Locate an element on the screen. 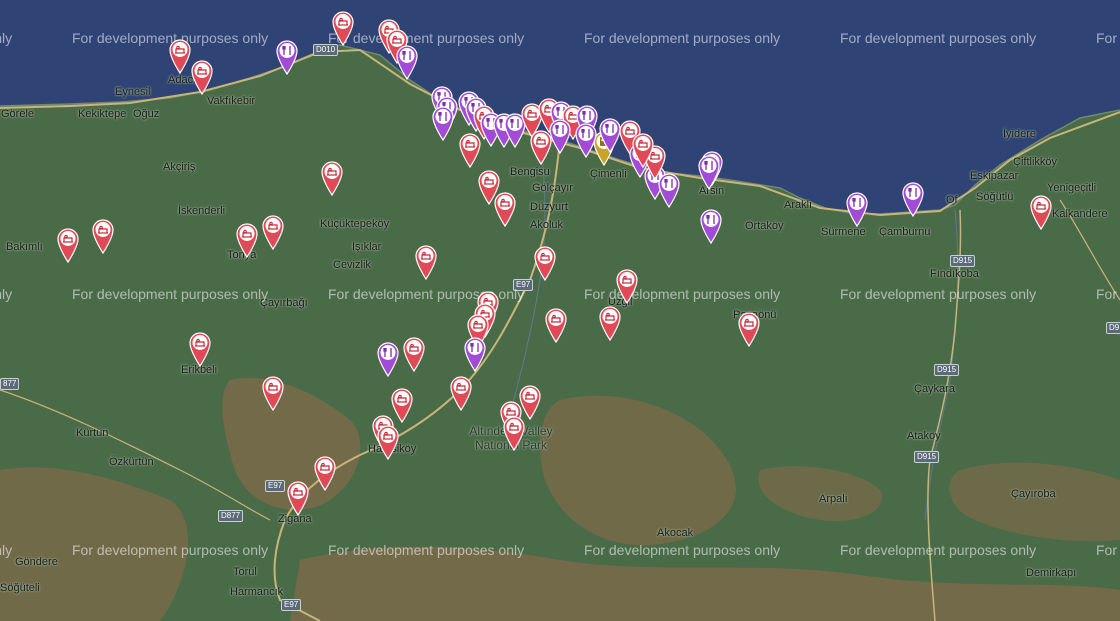  place-label: Harmancık is located at coordinates (257, 592).